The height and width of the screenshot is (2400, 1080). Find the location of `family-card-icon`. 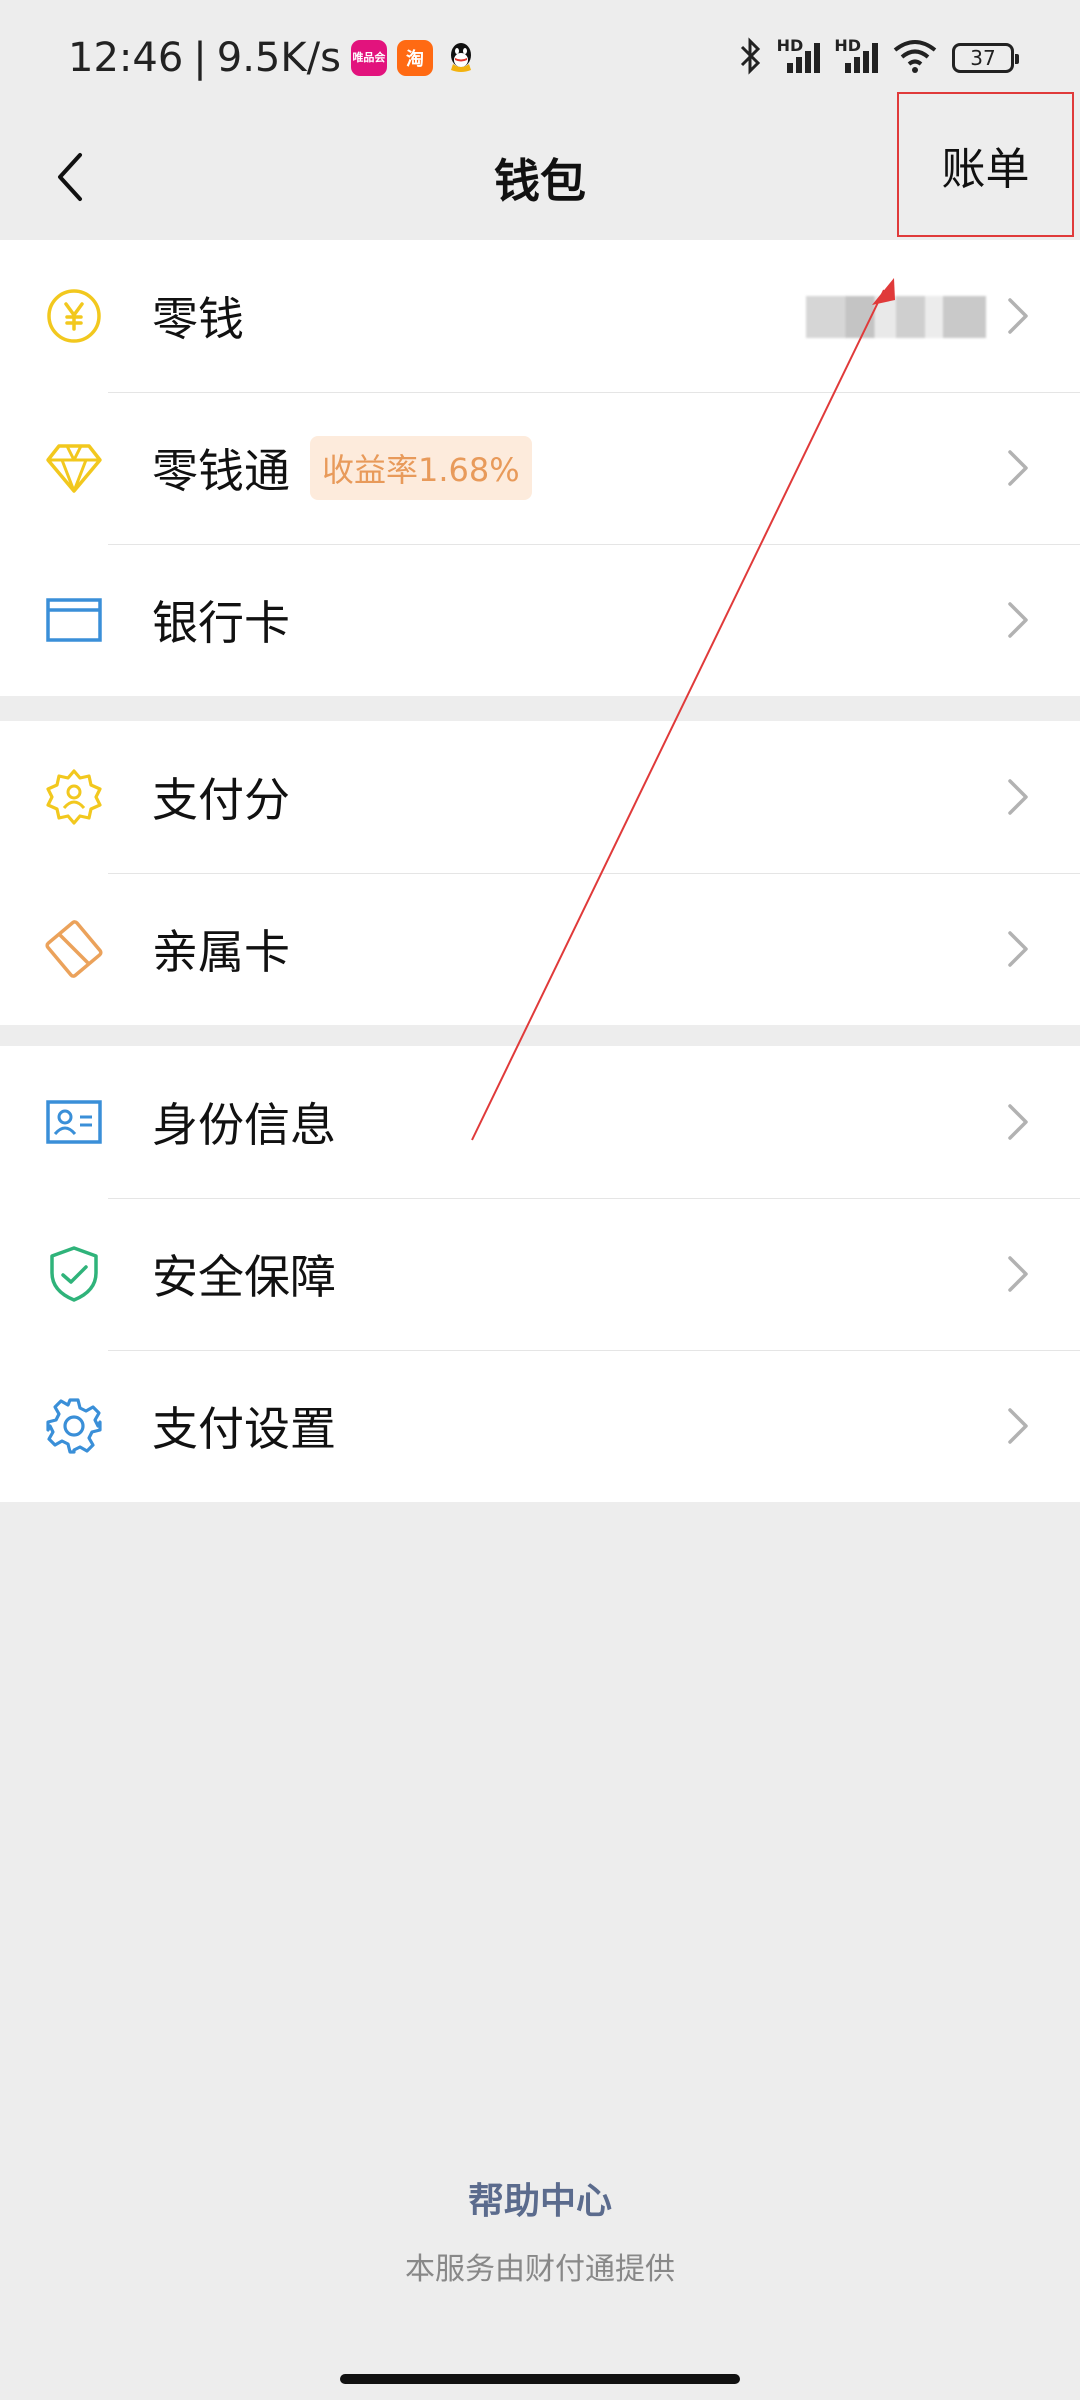

family-card-icon is located at coordinates (74, 949).